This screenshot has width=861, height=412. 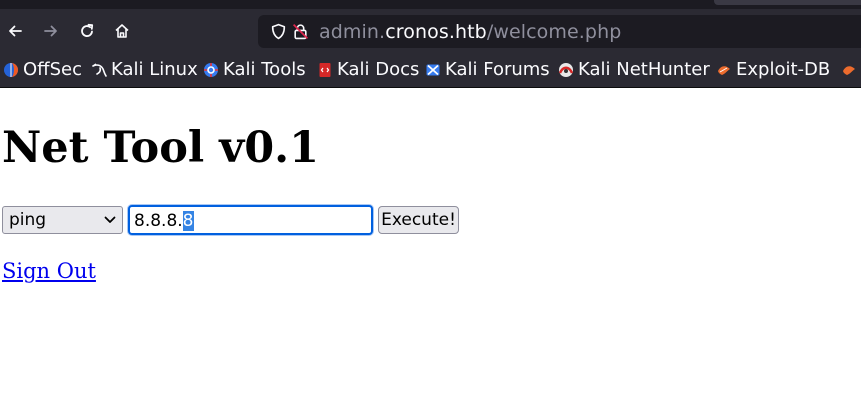 I want to click on bookmark-label: Kali Forums, so click(x=497, y=69).